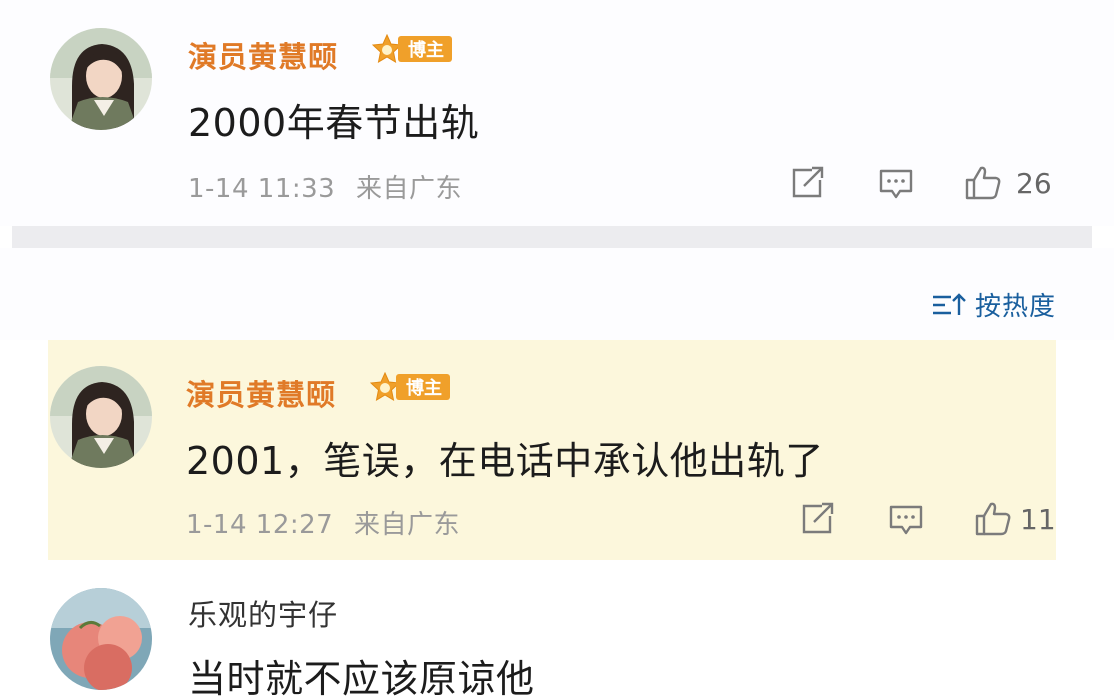  Describe the element at coordinates (552, 237) in the screenshot. I see `section-divider` at that location.